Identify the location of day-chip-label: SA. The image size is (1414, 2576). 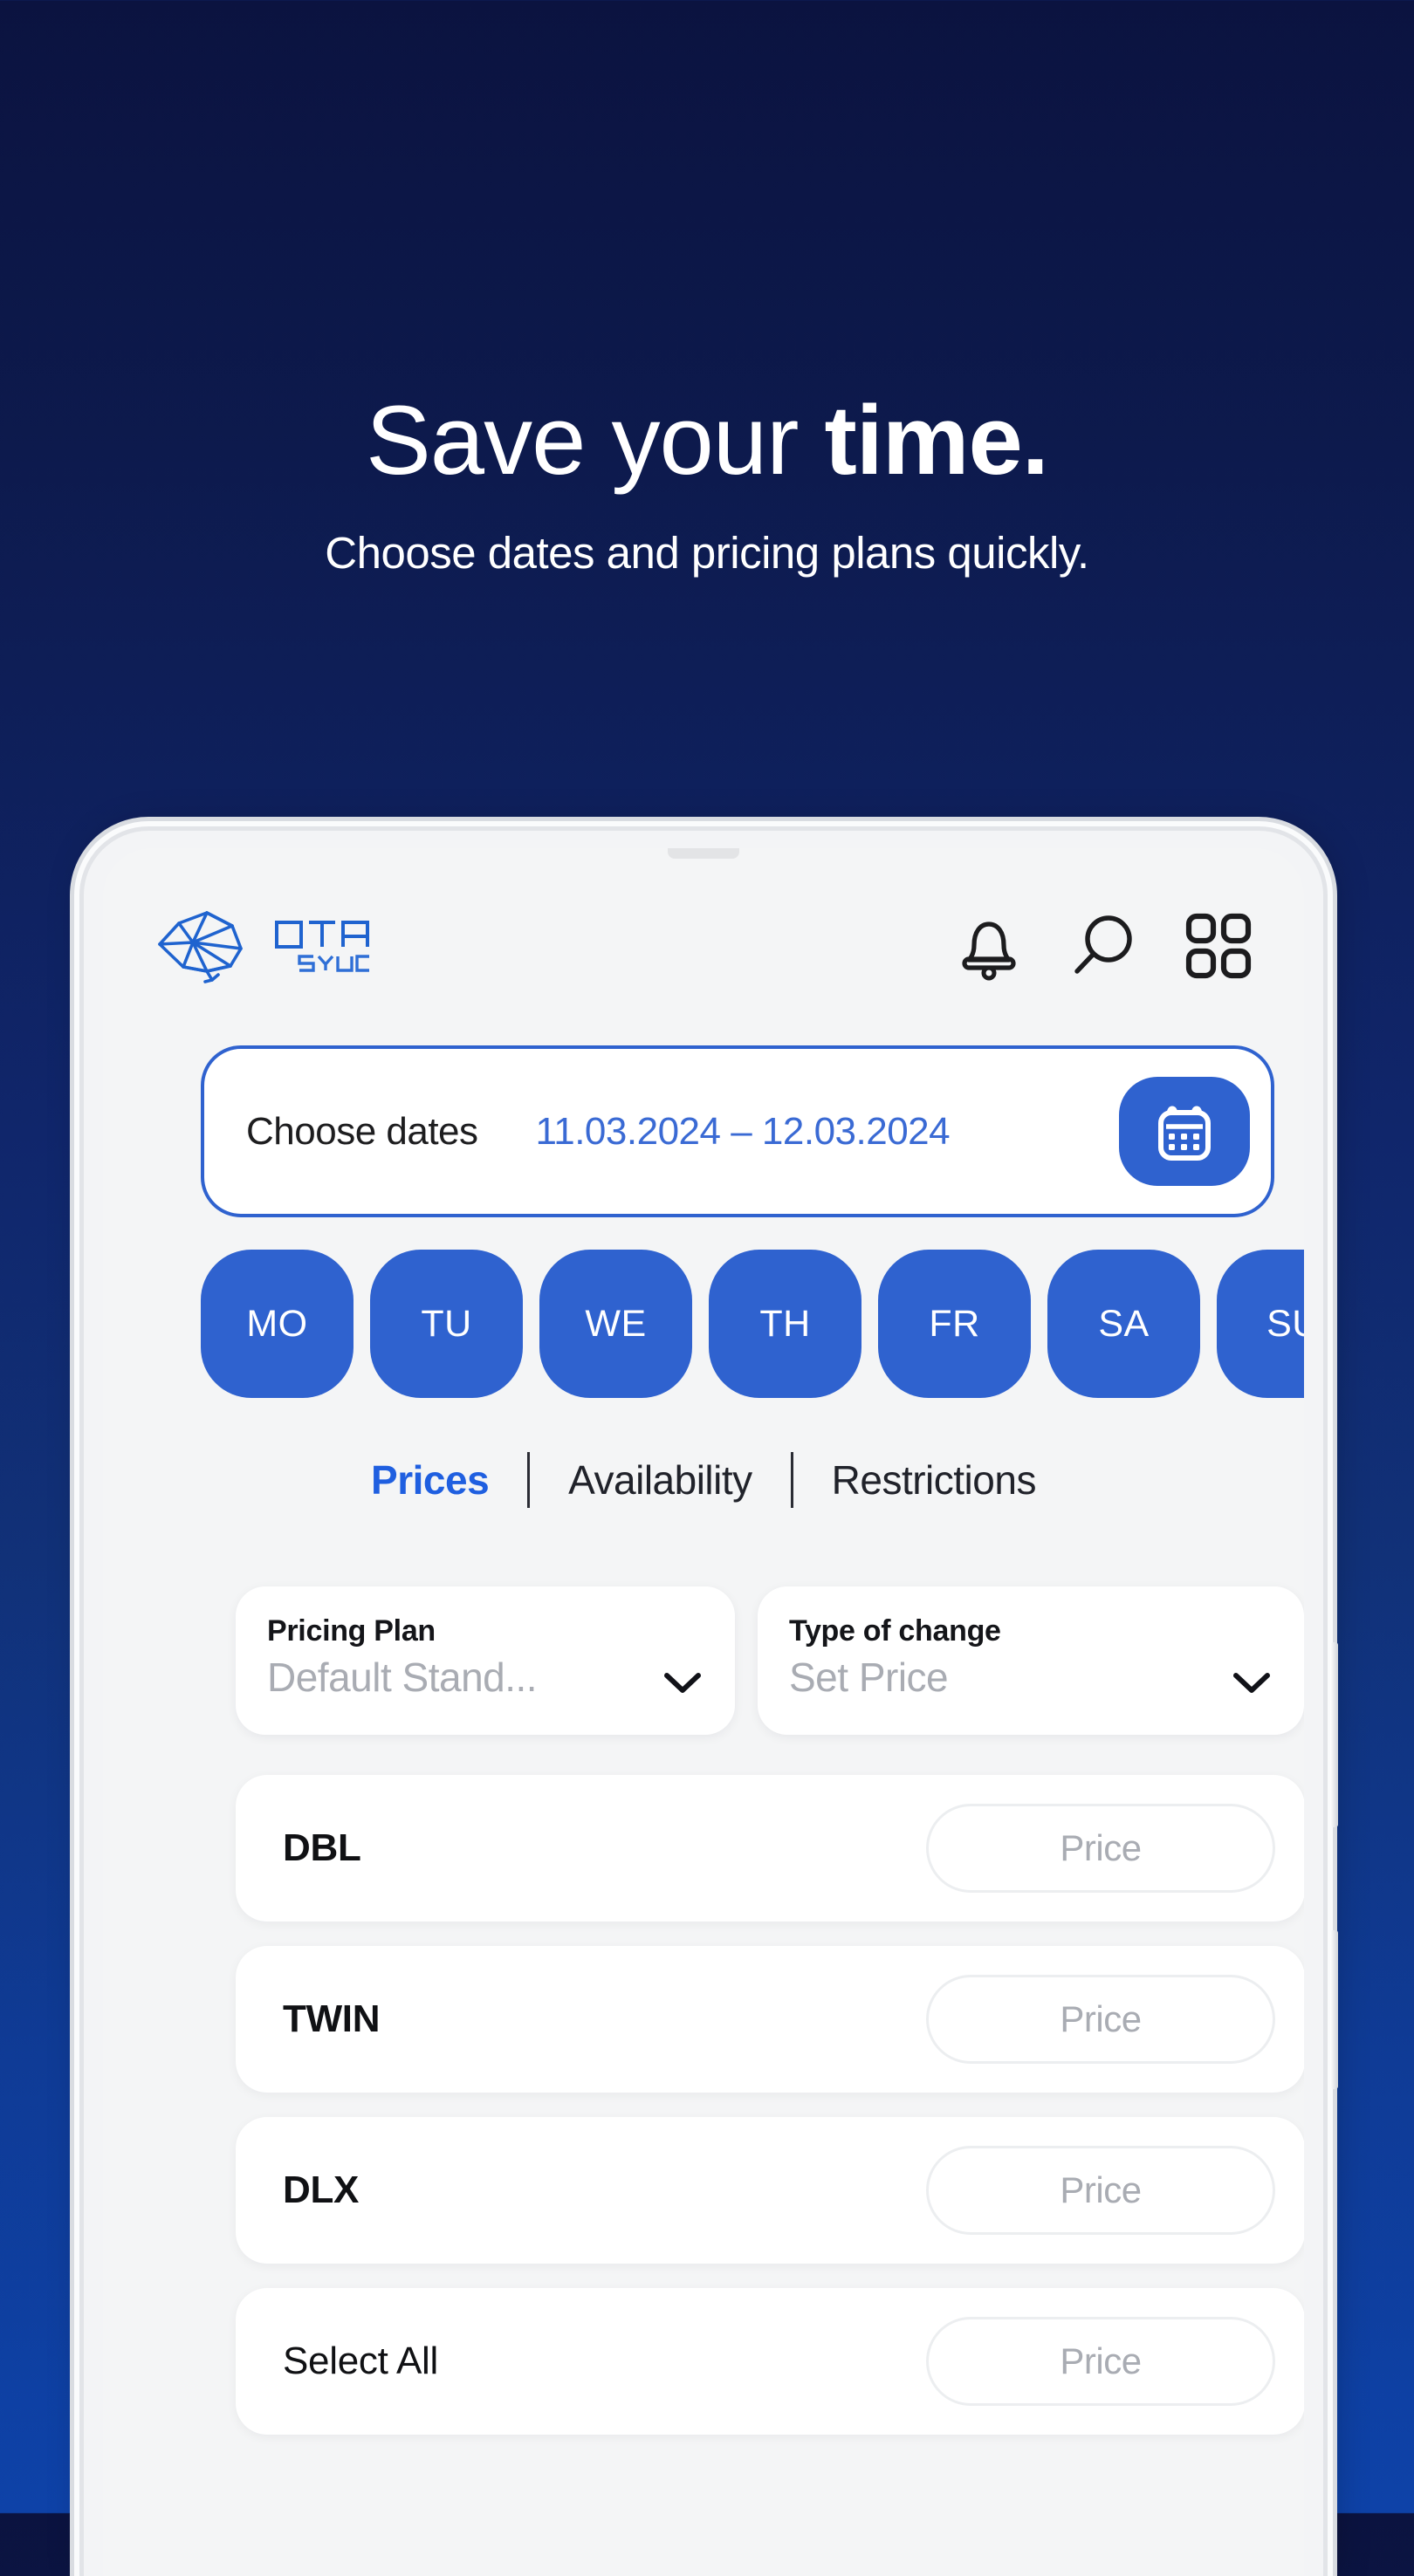
(1124, 1324).